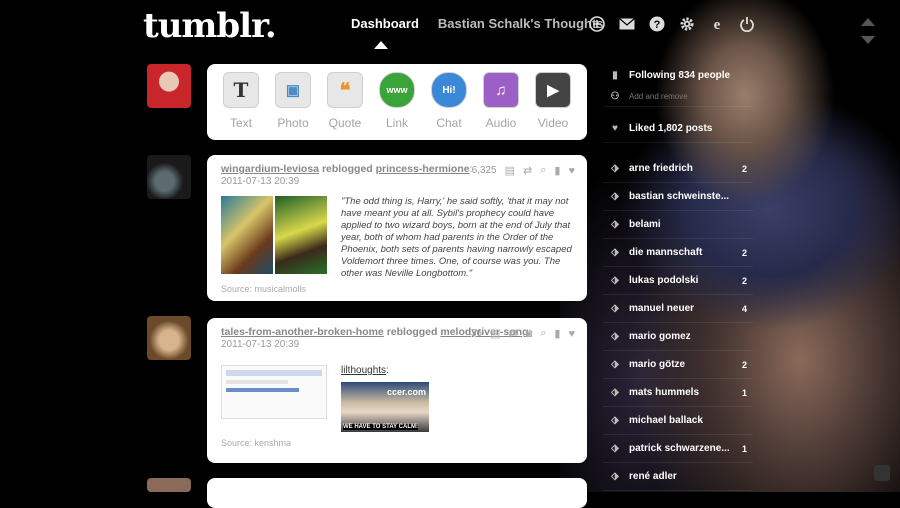 The width and height of the screenshot is (900, 508). Describe the element at coordinates (678, 75) in the screenshot. I see `sidebar-following: ▮ Following 834 people` at that location.